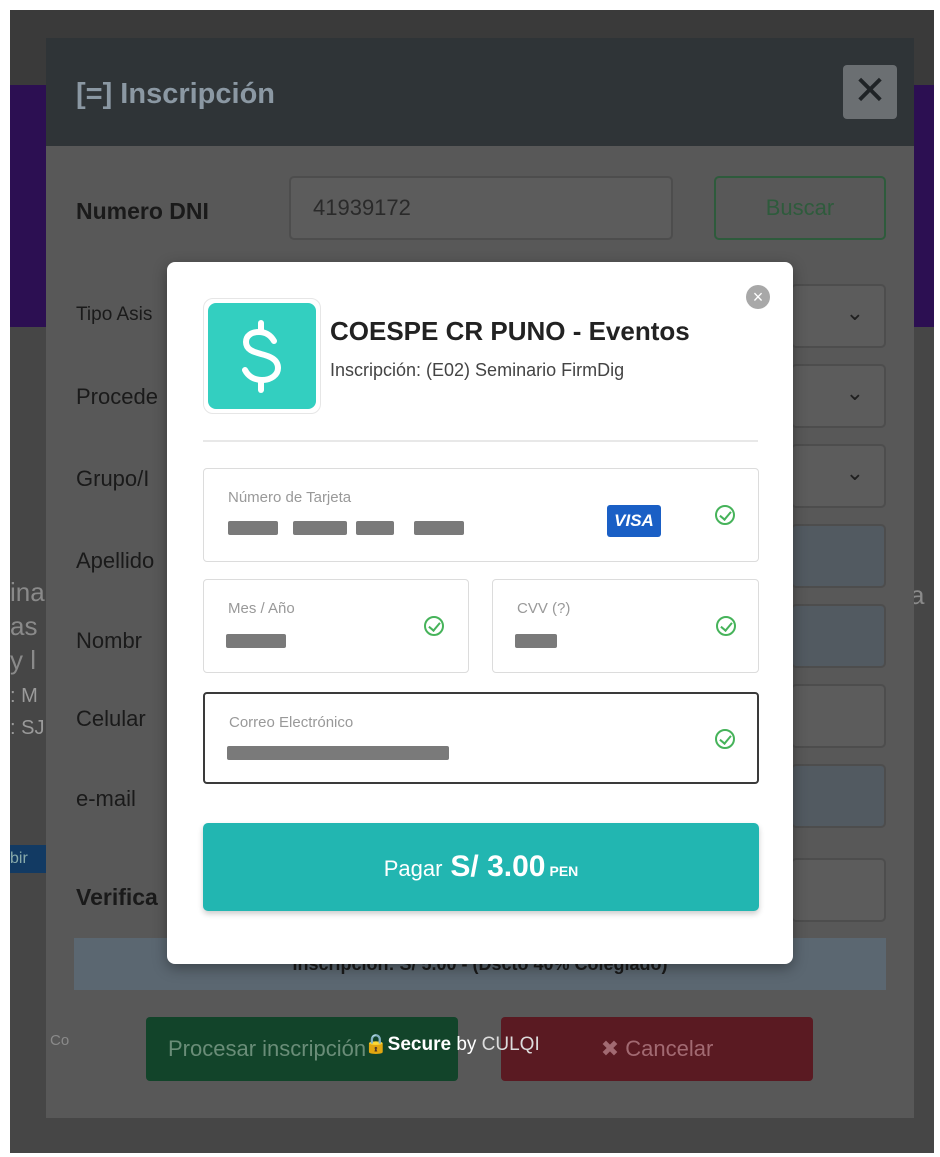  I want to click on field-label-tipo: Tipo Asis, so click(114, 314).